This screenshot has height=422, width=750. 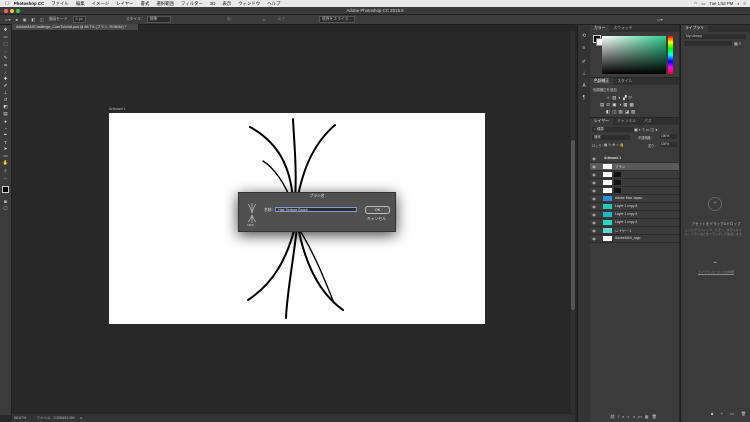 What do you see at coordinates (621, 112) in the screenshot?
I see `adjustment-icons-row-3: ◧◫▧◪▨` at bounding box center [621, 112].